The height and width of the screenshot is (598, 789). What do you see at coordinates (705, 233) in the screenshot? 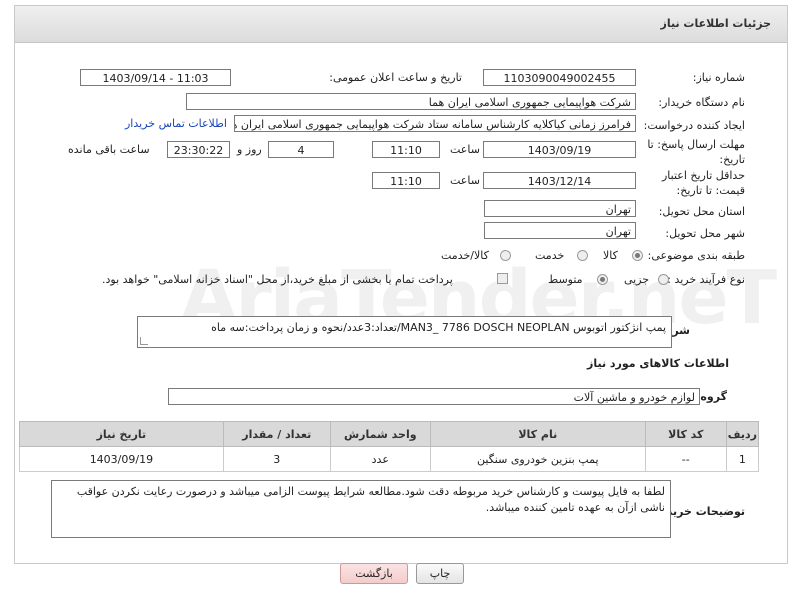
I see `city-label: شهر محل تحویل:` at bounding box center [705, 233].